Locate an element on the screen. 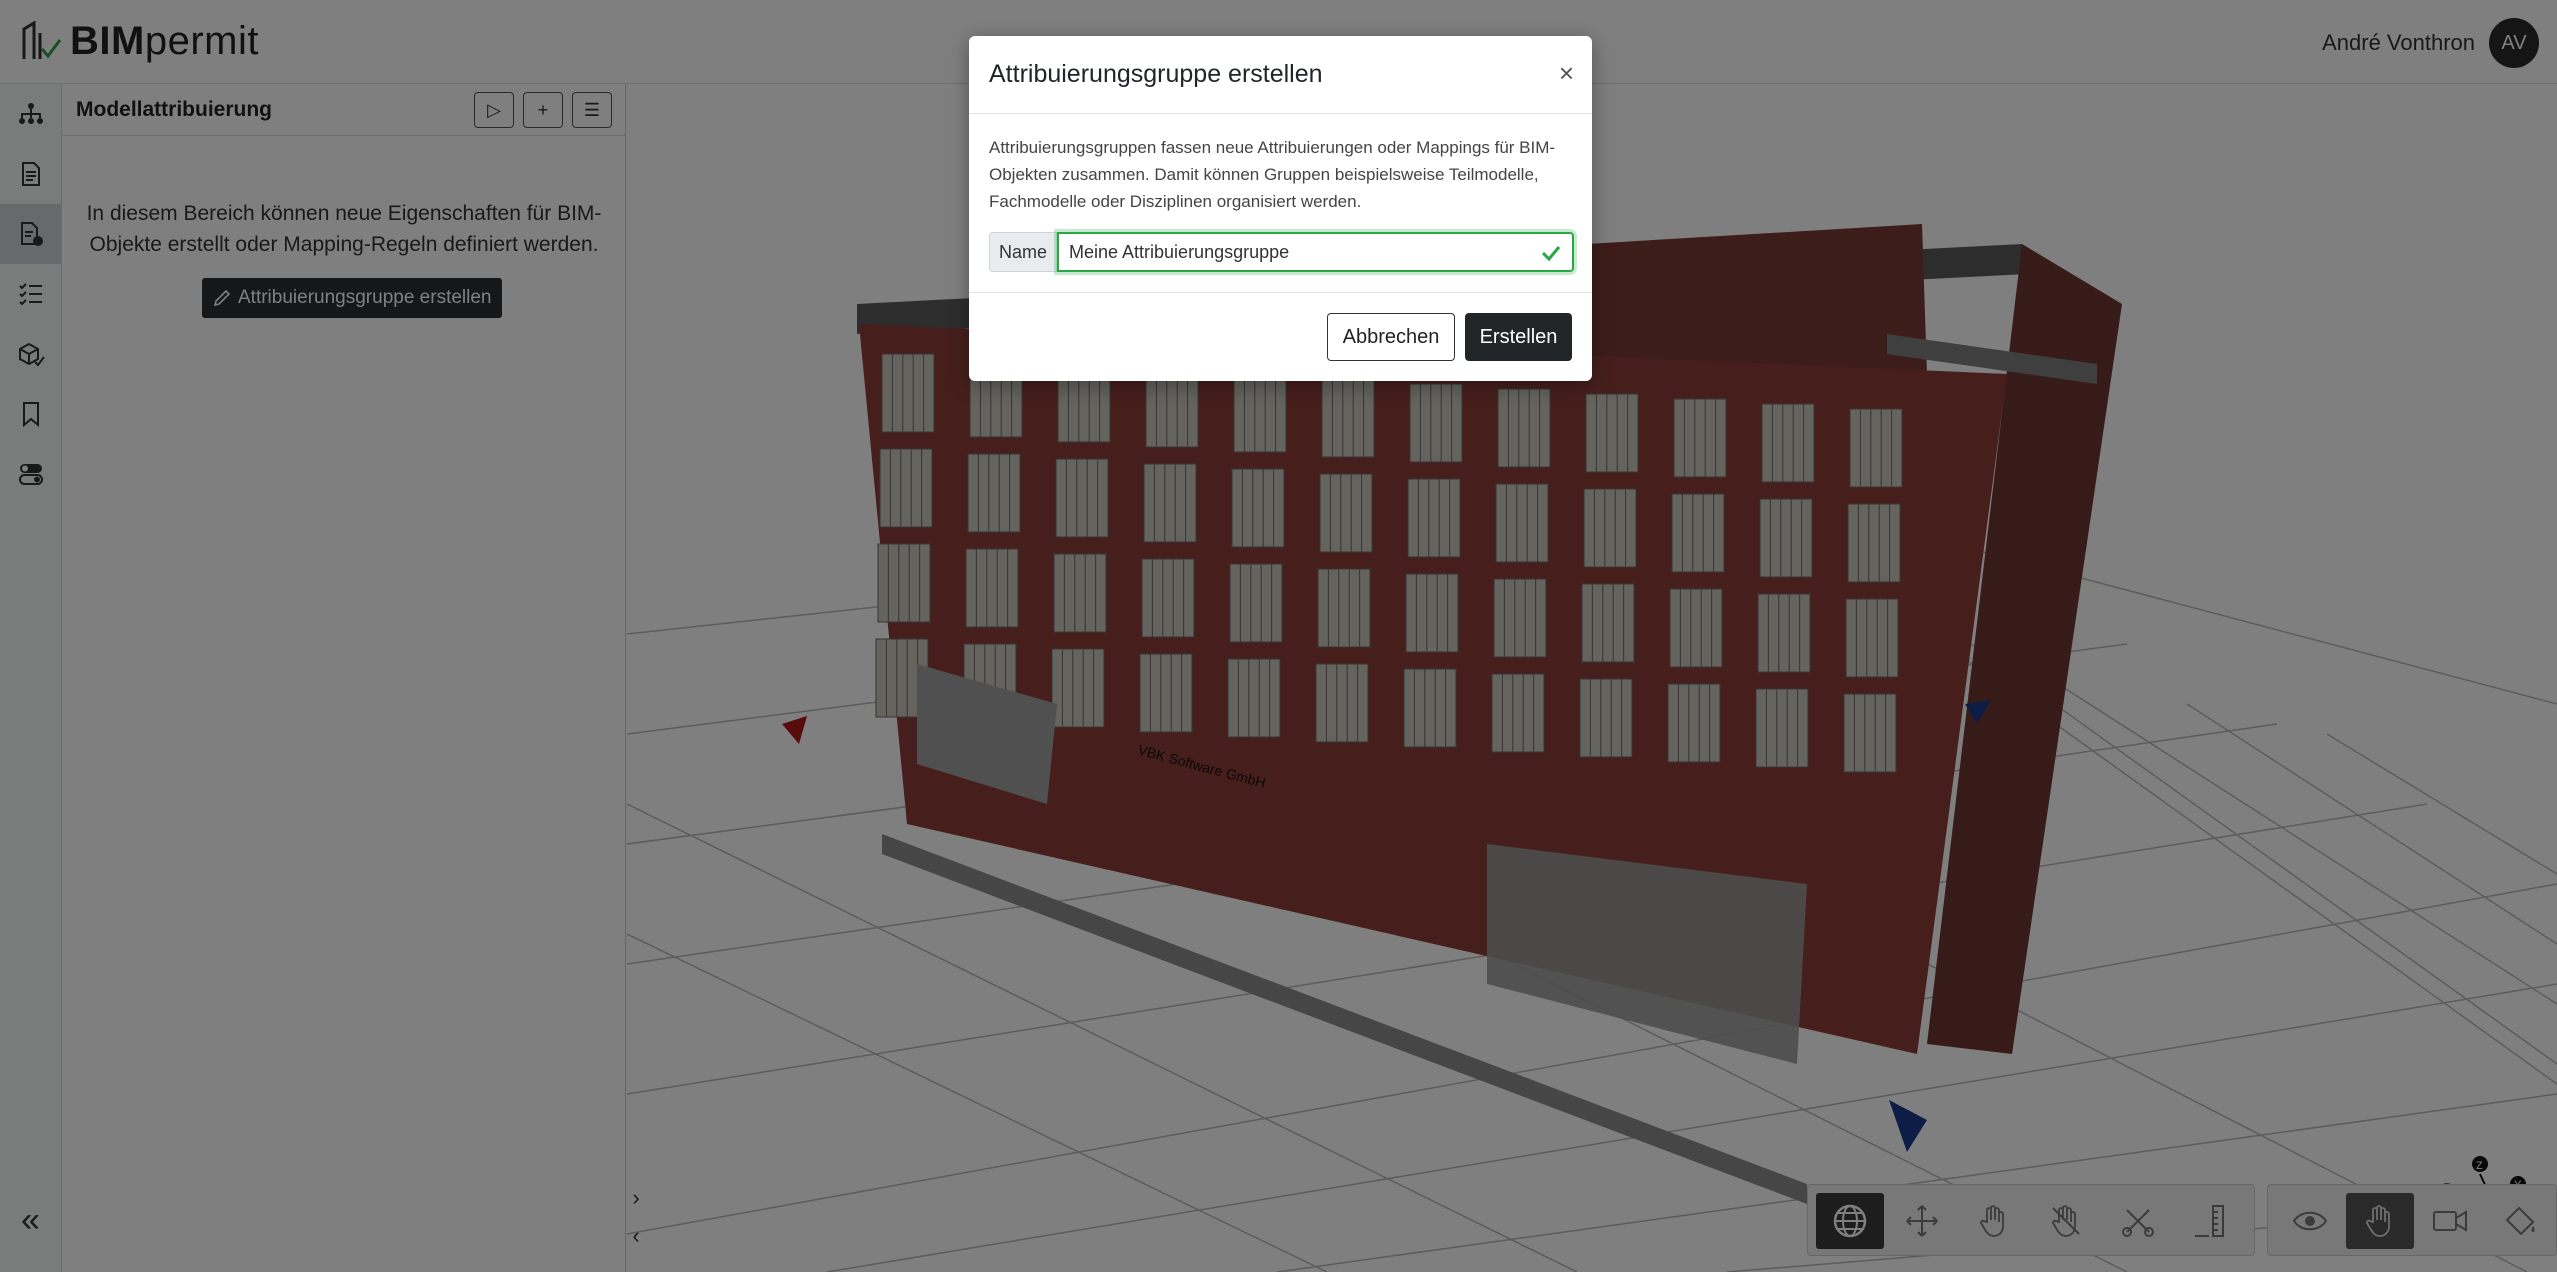 This screenshot has width=2557, height=1272. name-label: Name is located at coordinates (1023, 252).